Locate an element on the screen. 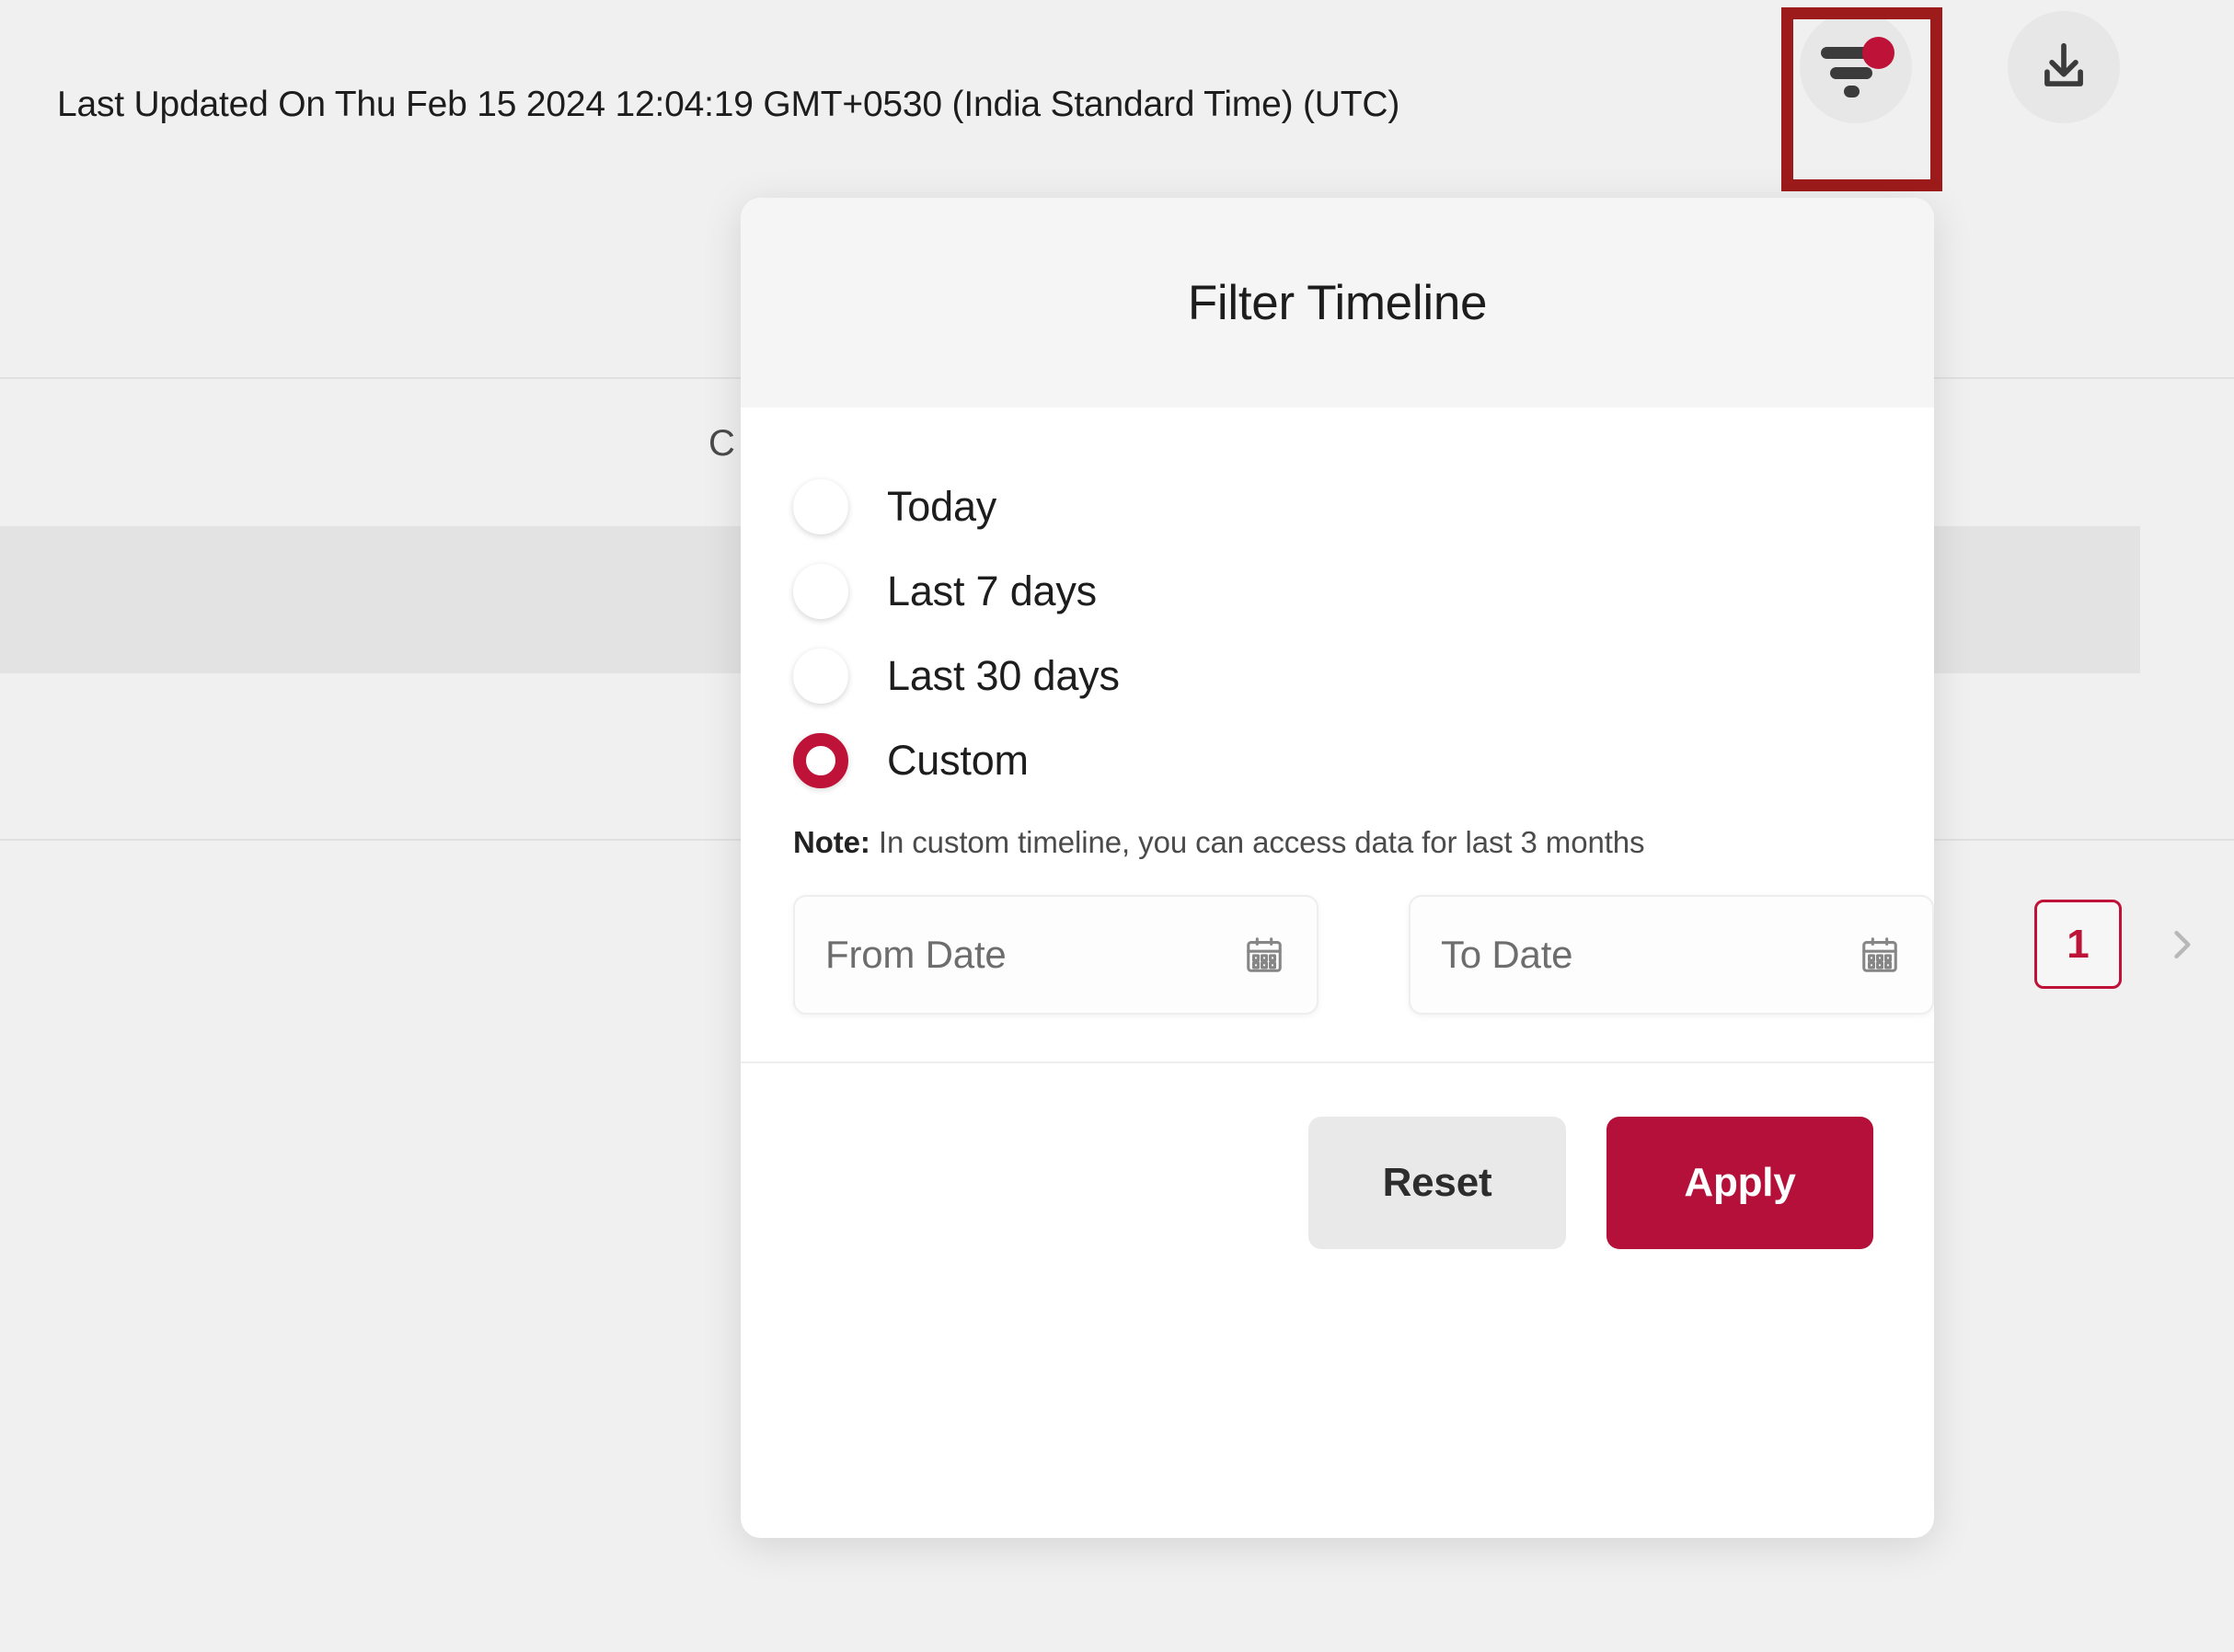 This screenshot has height=1652, width=2234. radio-custom is located at coordinates (820, 760).